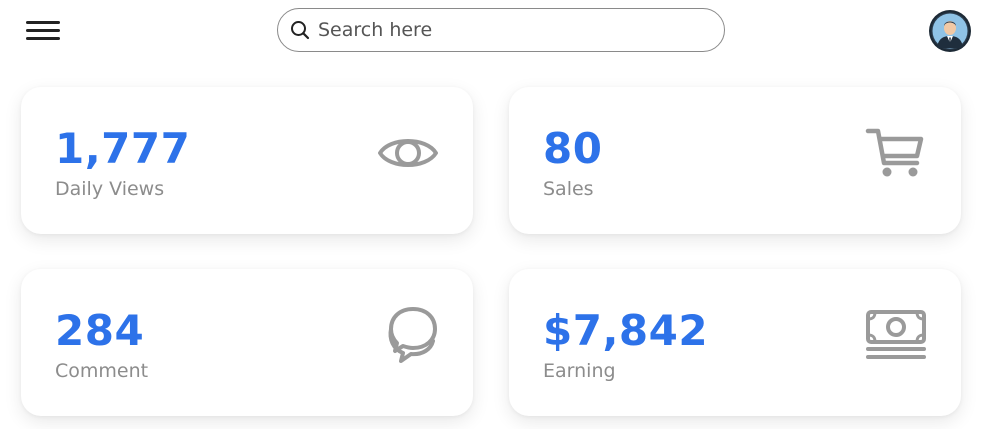 This screenshot has width=984, height=429. Describe the element at coordinates (300, 30) in the screenshot. I see `search-icon` at that location.